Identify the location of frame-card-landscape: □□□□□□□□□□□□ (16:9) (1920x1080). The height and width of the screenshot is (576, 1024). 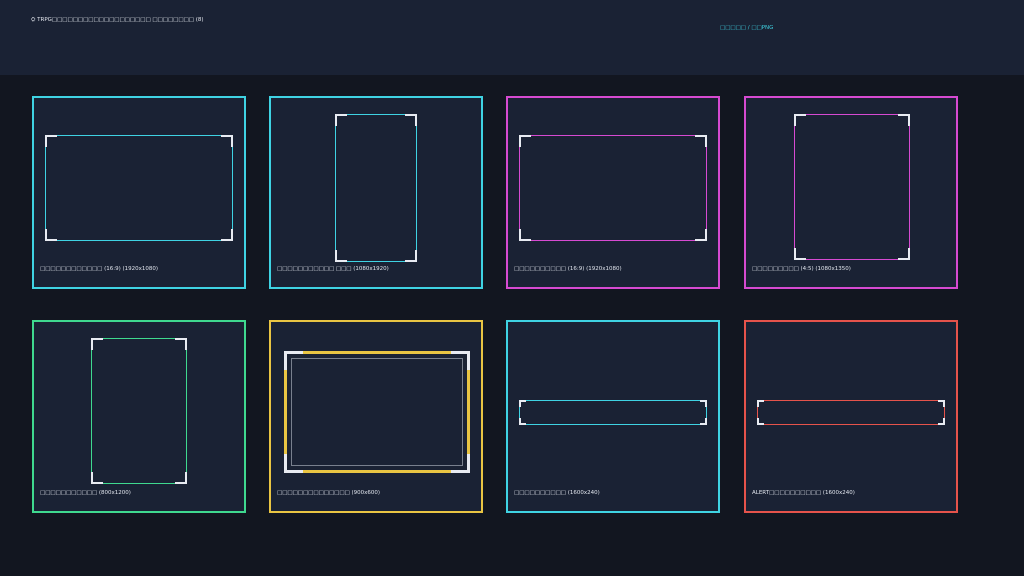
(139, 192).